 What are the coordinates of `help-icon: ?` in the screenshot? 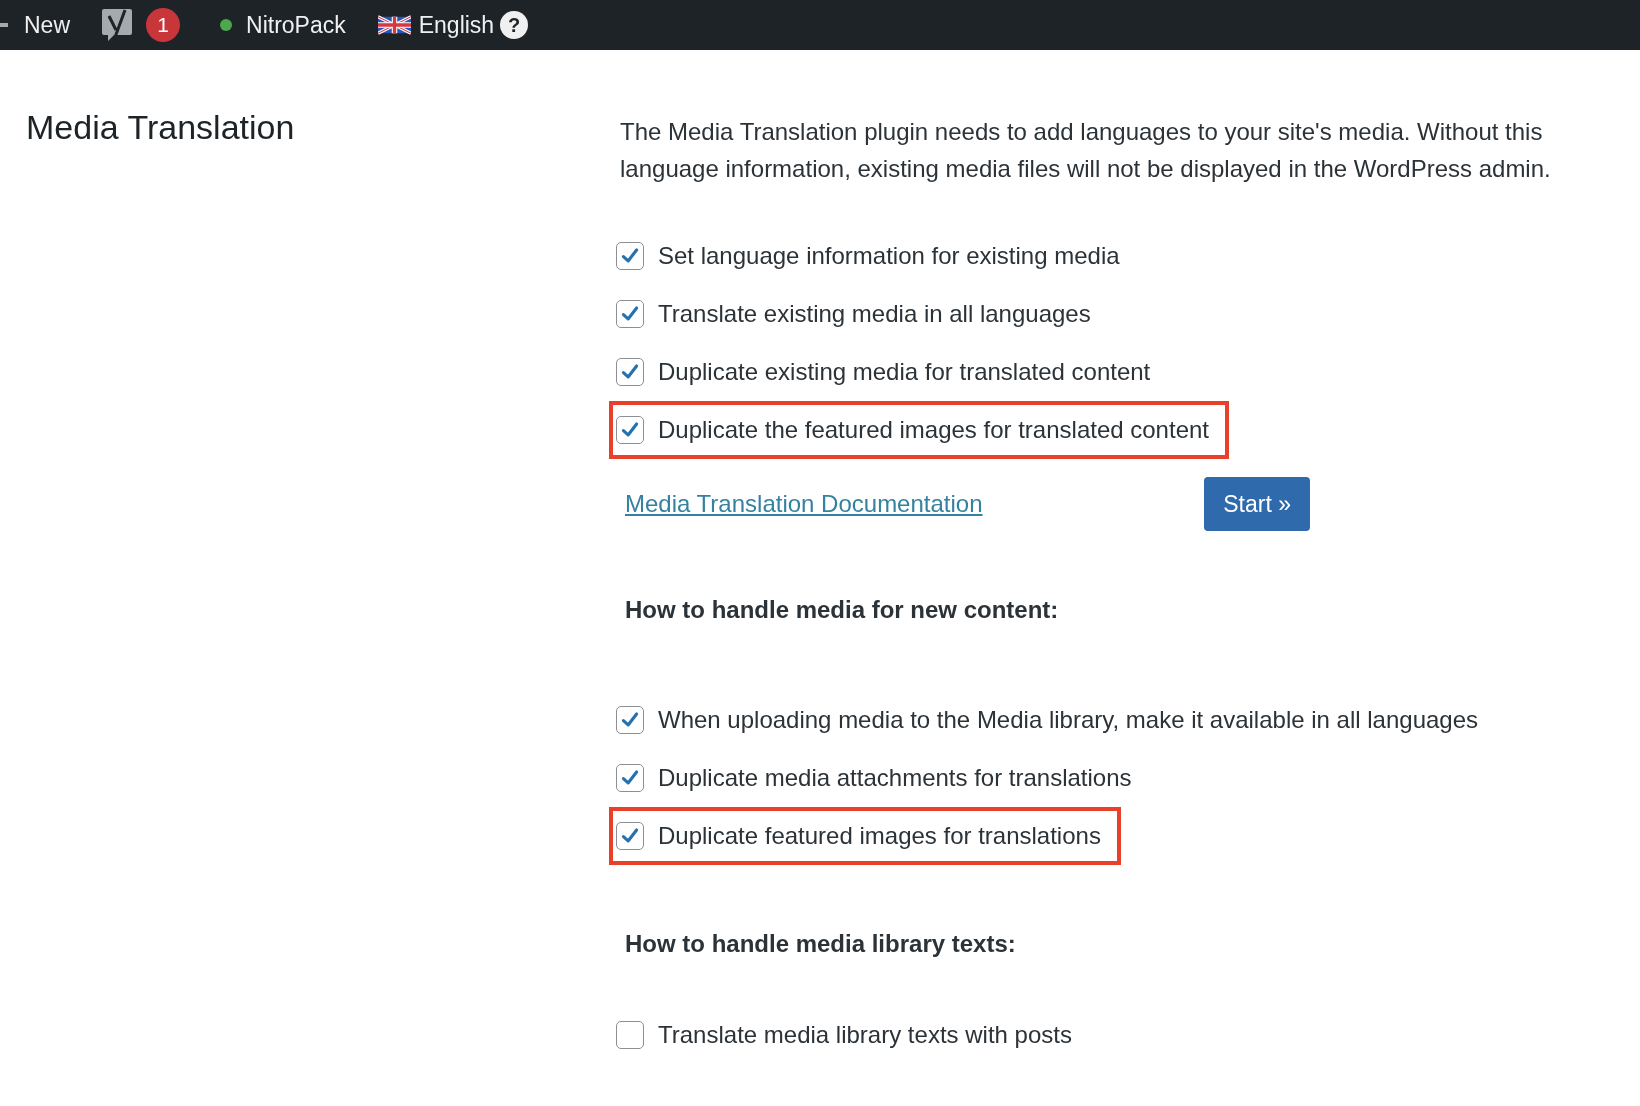 It's located at (514, 25).